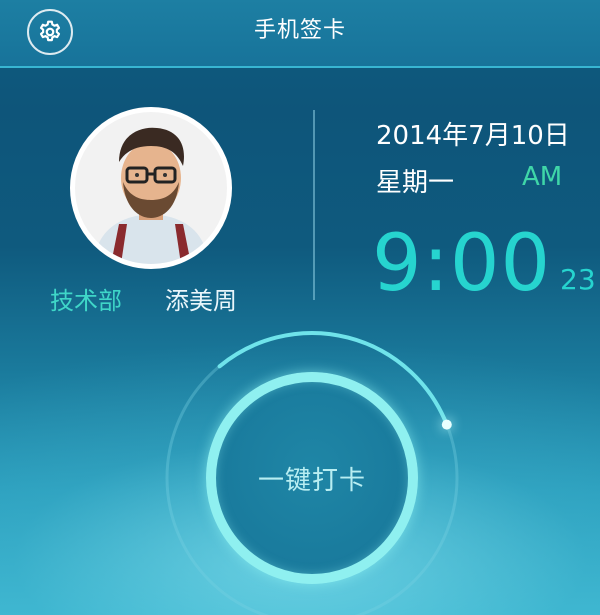 The height and width of the screenshot is (615, 600). Describe the element at coordinates (446, 424) in the screenshot. I see `progress-indicator-dot` at that location.